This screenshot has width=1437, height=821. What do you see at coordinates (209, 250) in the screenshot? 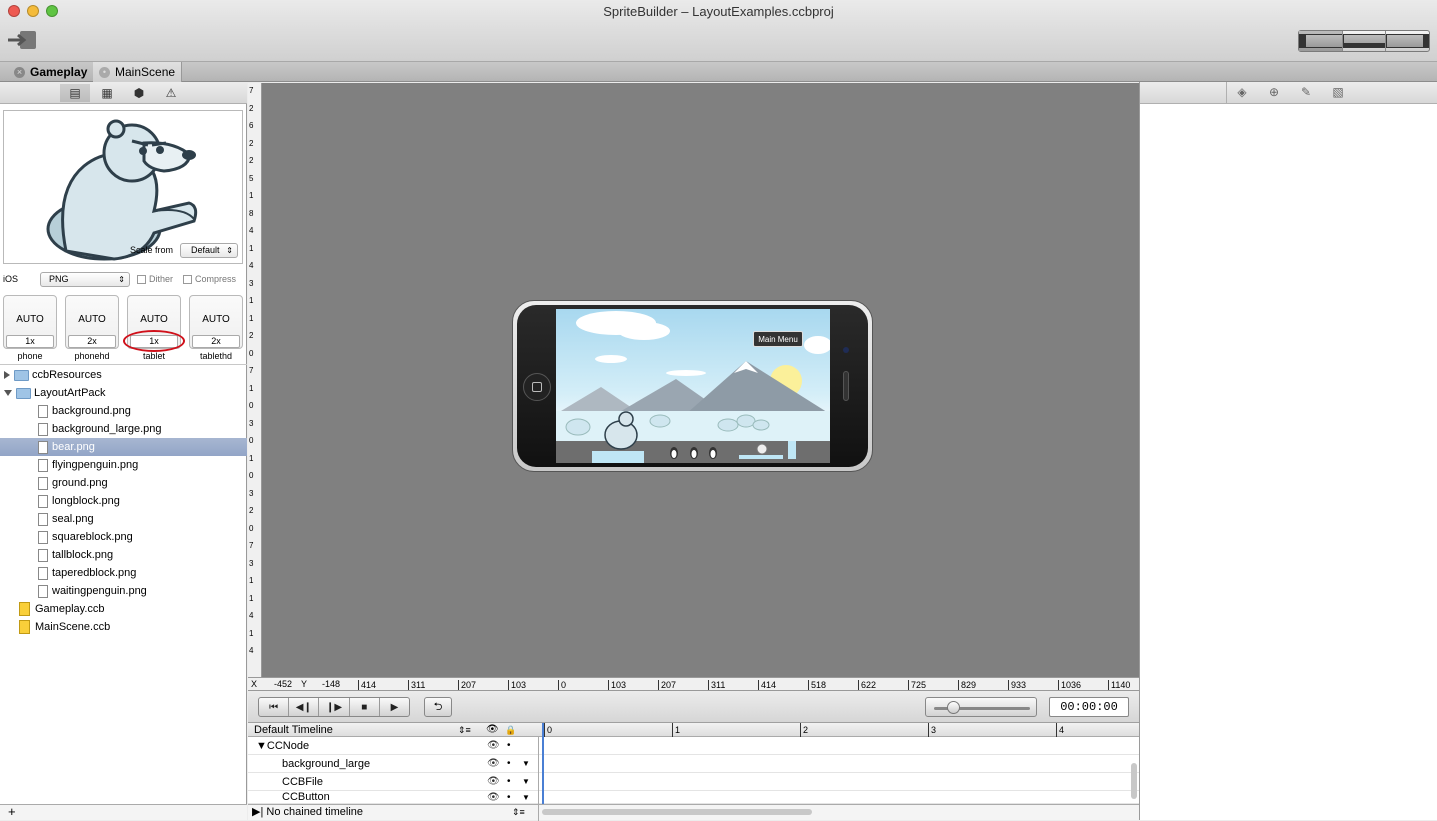
I see `scale-from-select: Default ⇕` at bounding box center [209, 250].